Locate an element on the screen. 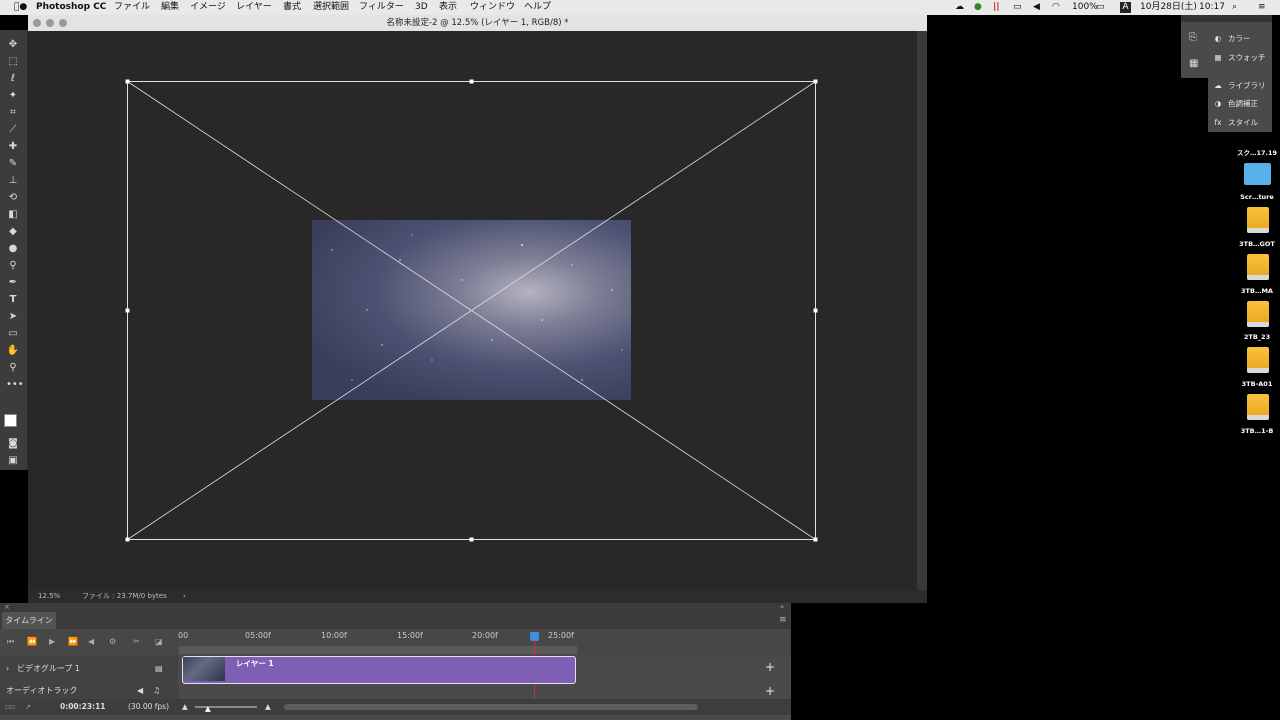 Image resolution: width=1280 pixels, height=720 pixels. settings-gear-icon: ⚙ is located at coordinates (112, 641).